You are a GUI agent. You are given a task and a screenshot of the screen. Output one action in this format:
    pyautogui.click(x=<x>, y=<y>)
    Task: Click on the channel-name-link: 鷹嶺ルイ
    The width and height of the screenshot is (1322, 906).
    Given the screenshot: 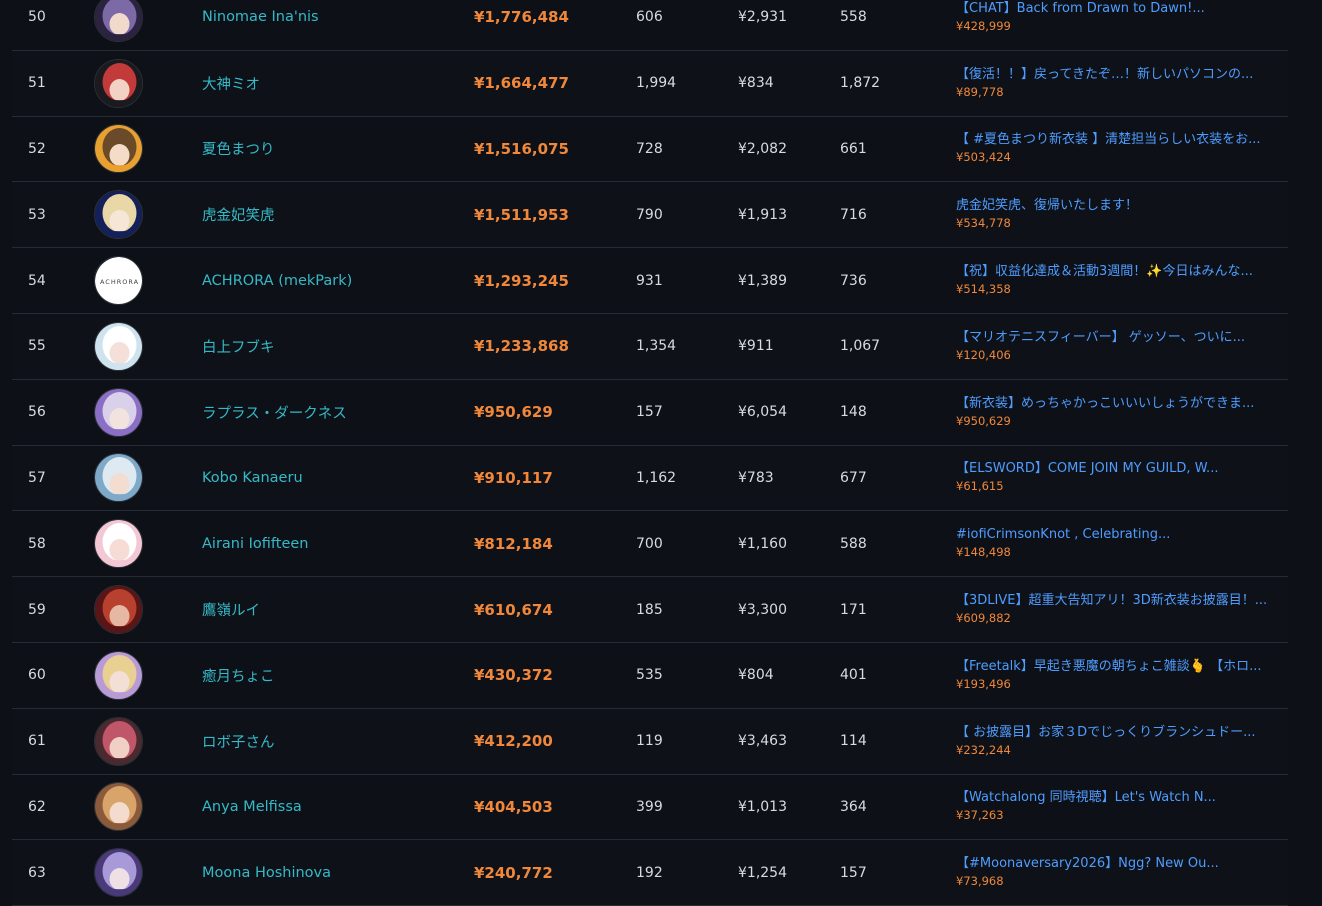 What is the action you would take?
    pyautogui.click(x=231, y=609)
    